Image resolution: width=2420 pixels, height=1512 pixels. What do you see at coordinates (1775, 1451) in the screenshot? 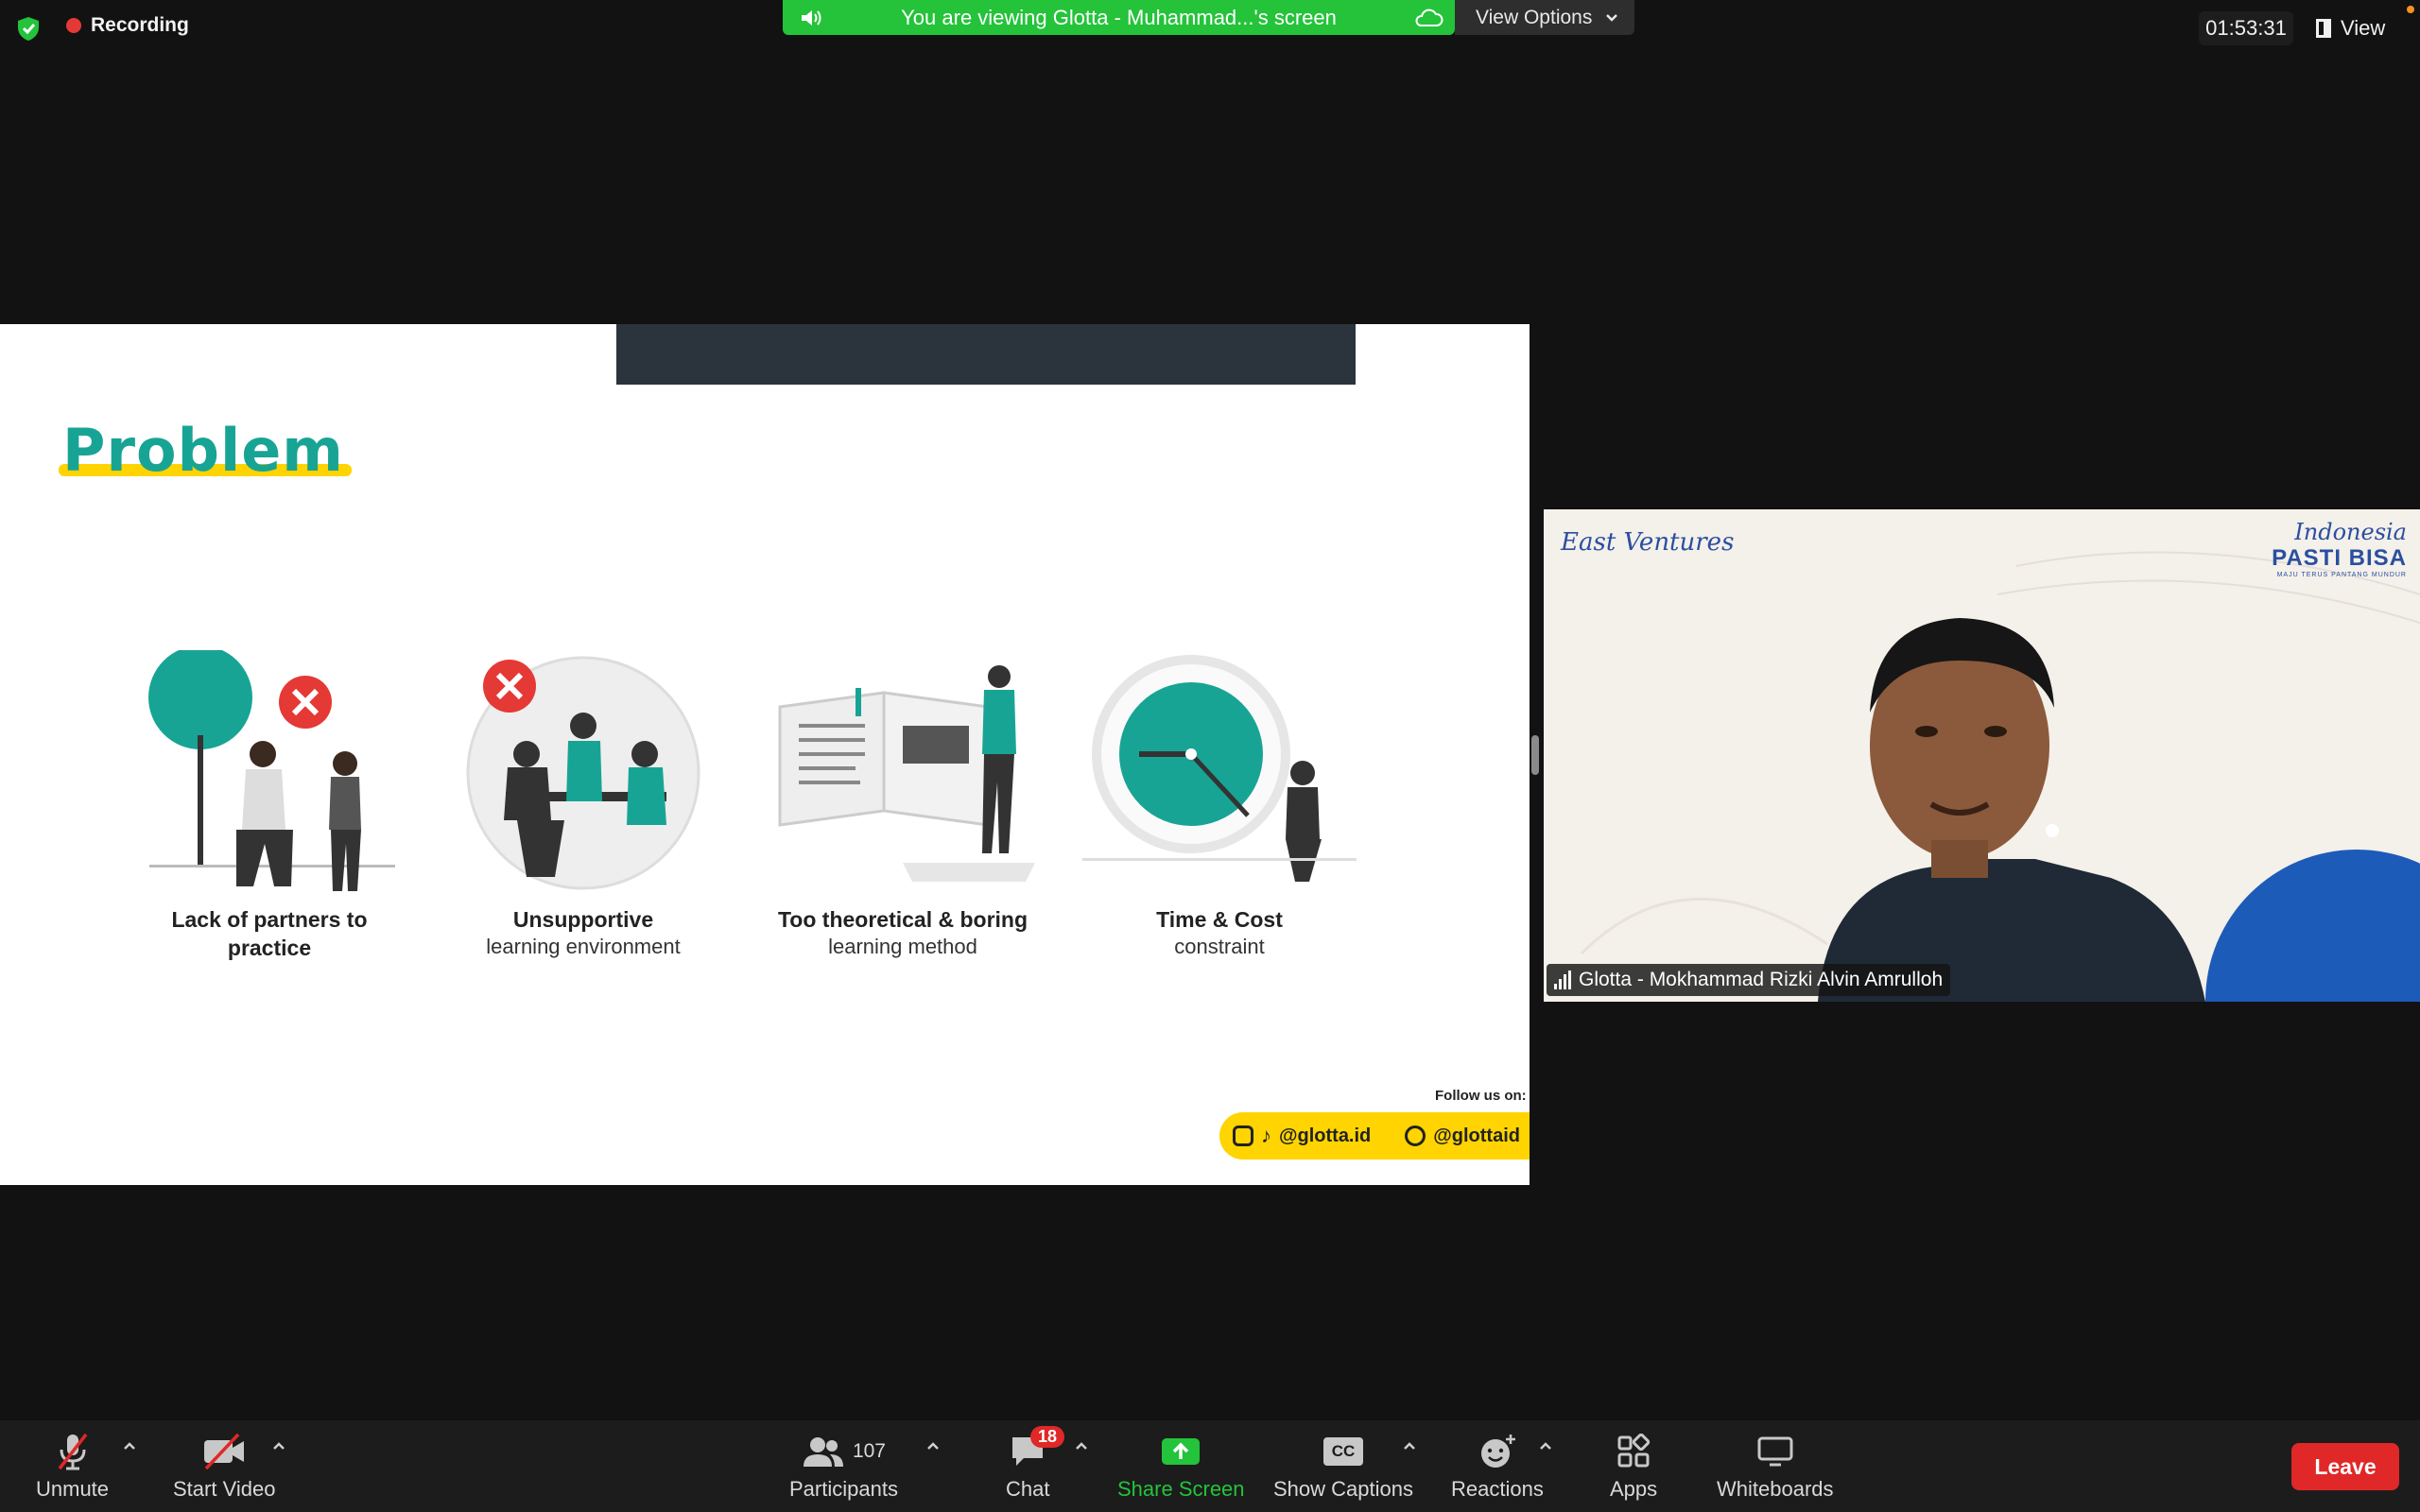
I see `whiteboard-icon` at bounding box center [1775, 1451].